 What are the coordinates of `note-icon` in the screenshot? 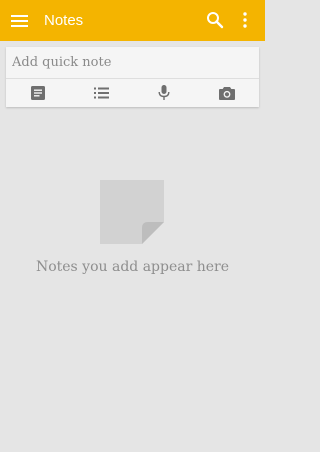 It's located at (38, 93).